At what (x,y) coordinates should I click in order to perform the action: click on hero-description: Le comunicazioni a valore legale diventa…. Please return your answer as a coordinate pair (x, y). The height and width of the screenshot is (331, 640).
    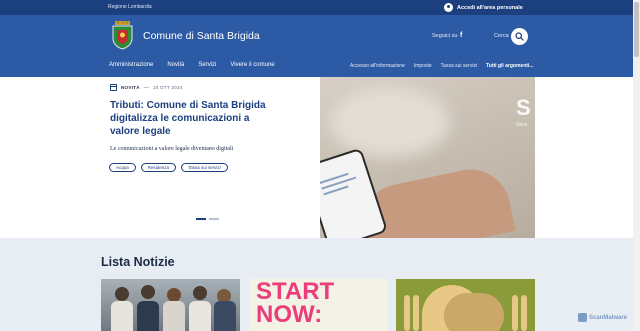
    Looking at the image, I should click on (172, 149).